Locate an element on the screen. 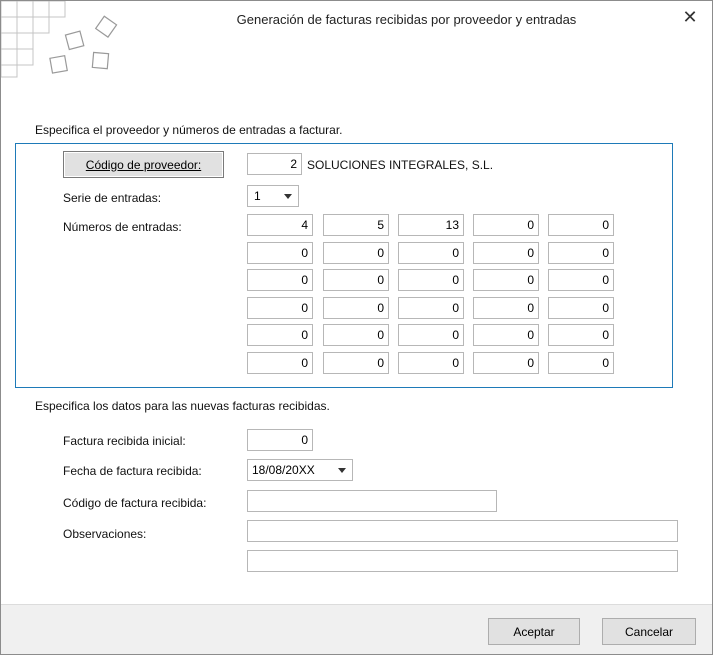 This screenshot has width=713, height=655. entry-field: 4 is located at coordinates (280, 225).